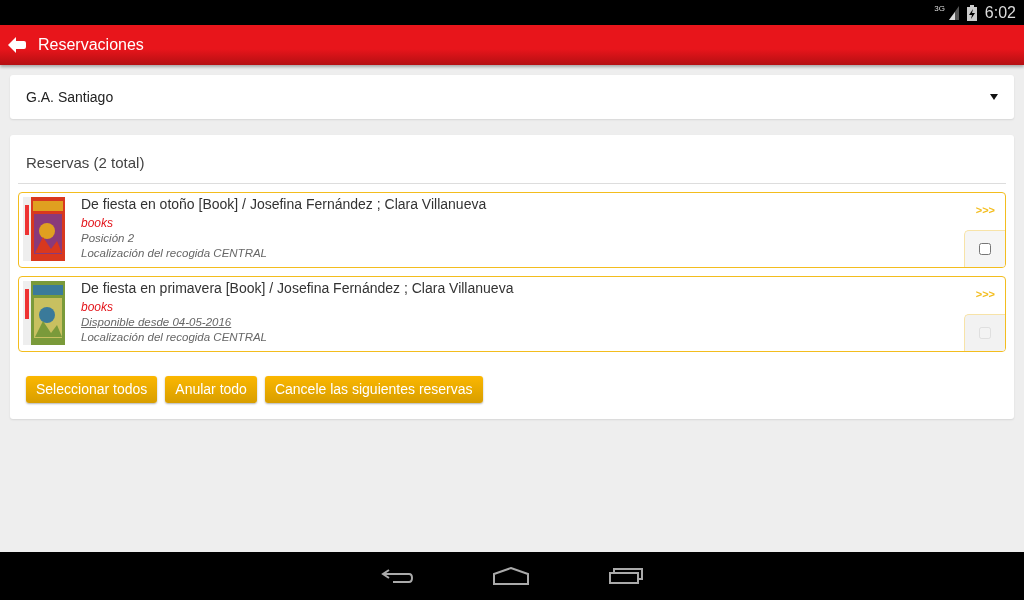  What do you see at coordinates (985, 210) in the screenshot?
I see `more-link: >>>` at bounding box center [985, 210].